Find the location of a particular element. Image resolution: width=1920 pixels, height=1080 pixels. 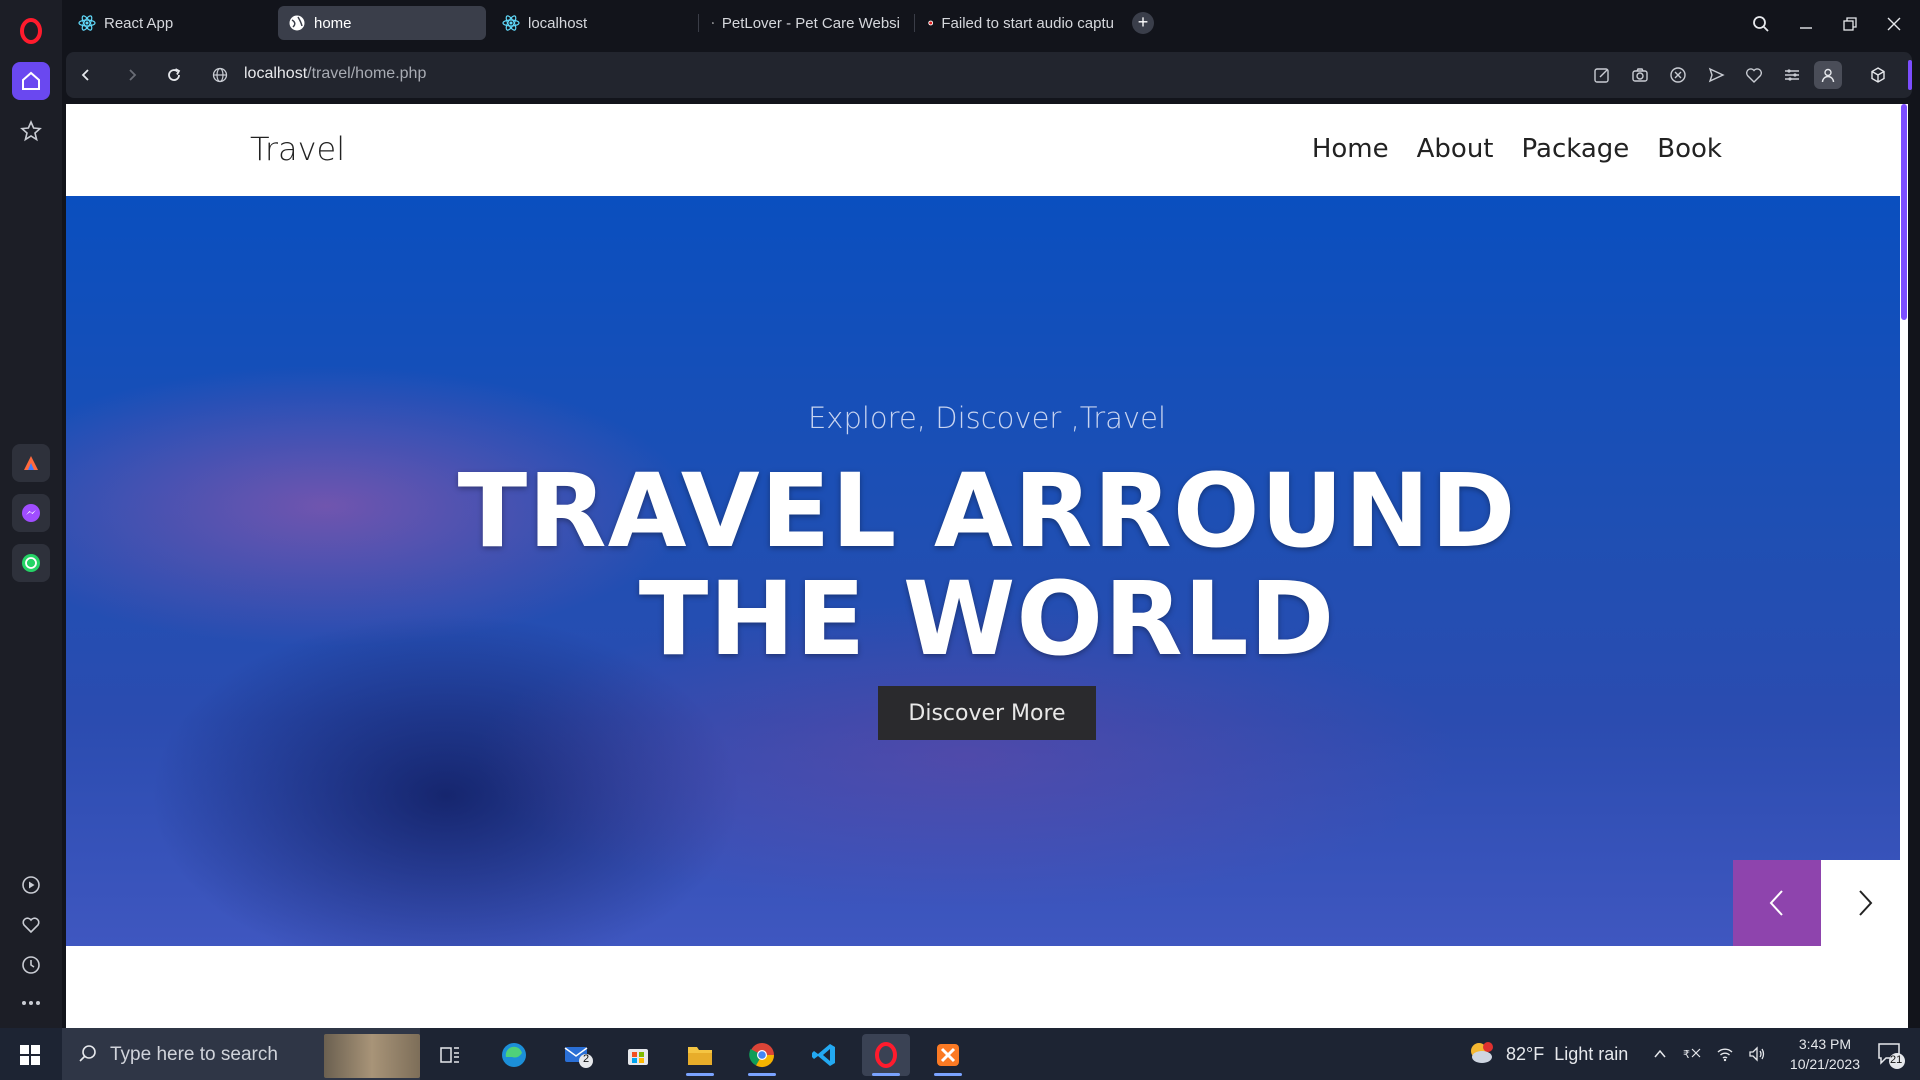

aria-ai-icon is located at coordinates (31, 463).